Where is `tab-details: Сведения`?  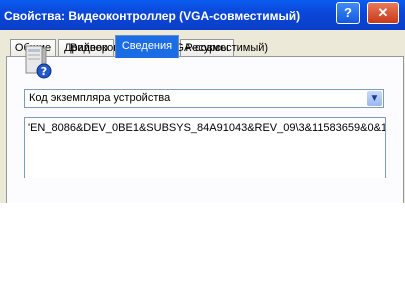
tab-details: Сведения is located at coordinates (147, 46).